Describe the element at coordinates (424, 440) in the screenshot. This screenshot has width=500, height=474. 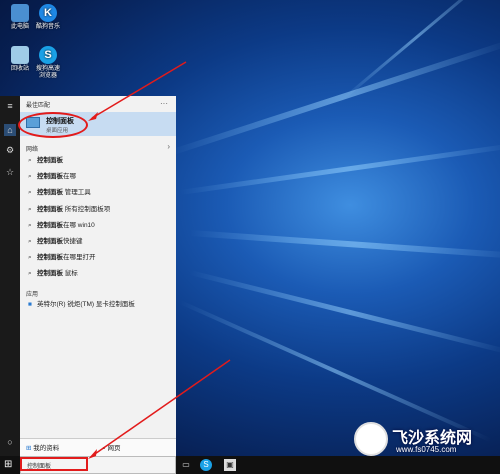
I see `site-watermark: 飞沙系统网 www.fs0745.com` at that location.